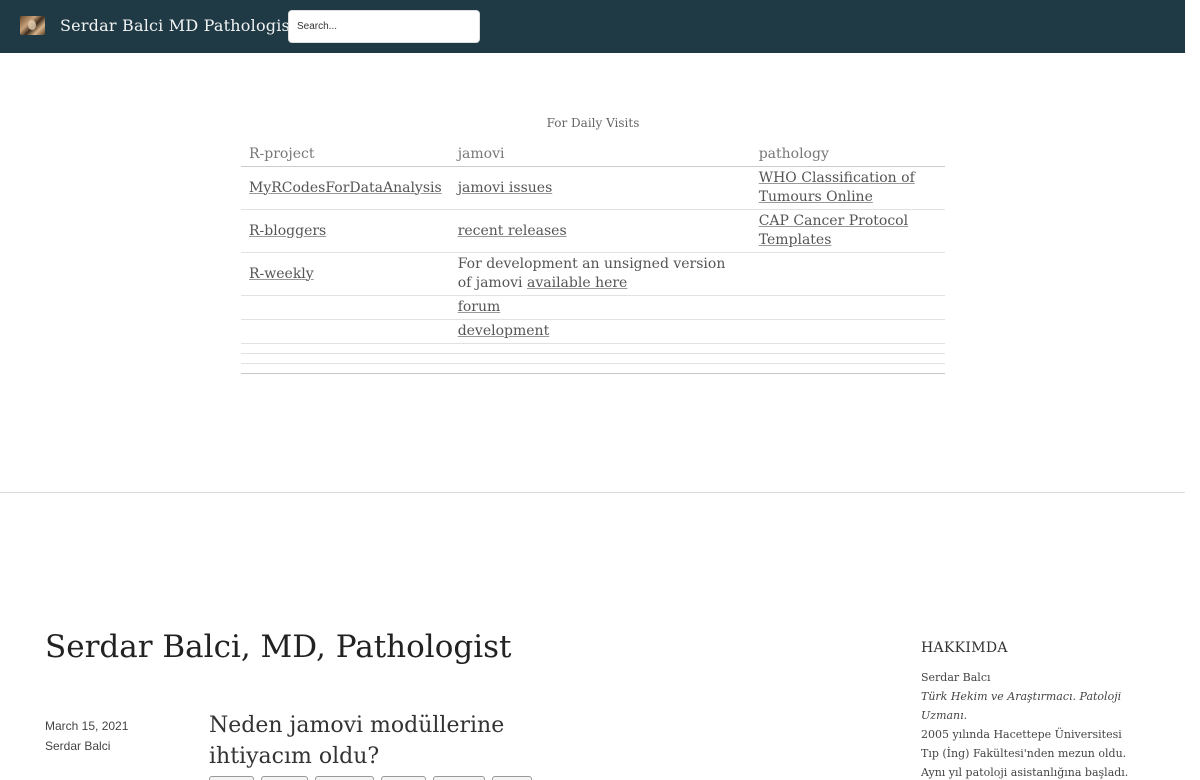 This screenshot has width=1200, height=780. I want to click on link-r-bloggers: R-bloggers, so click(287, 231).